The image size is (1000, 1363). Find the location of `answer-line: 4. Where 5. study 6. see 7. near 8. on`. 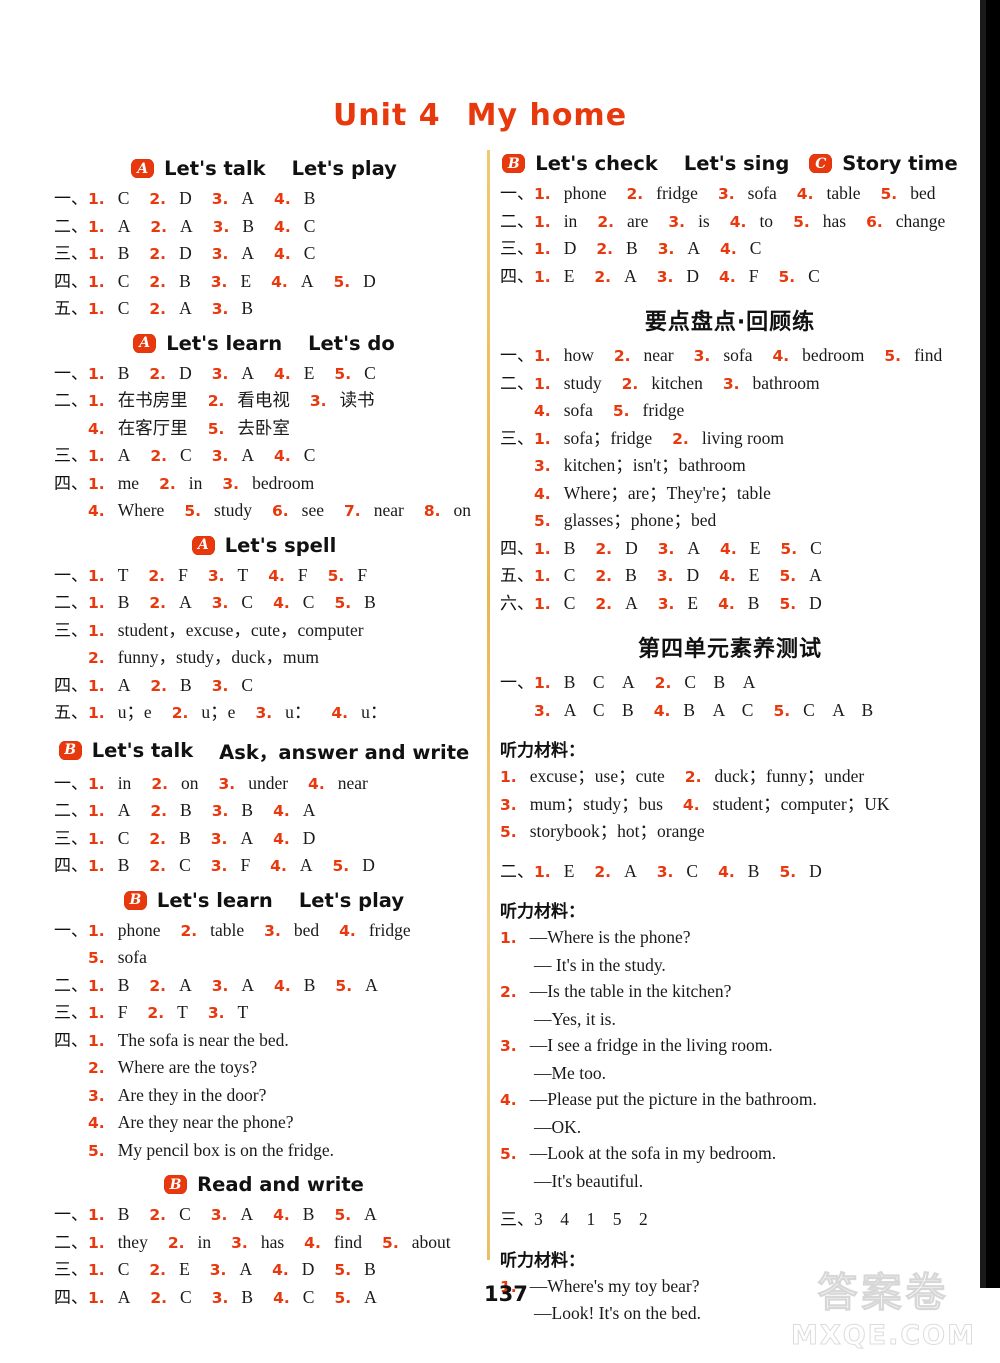

answer-line: 4. Where 5. study 6. see 7. near 8. on is located at coordinates (264, 511).